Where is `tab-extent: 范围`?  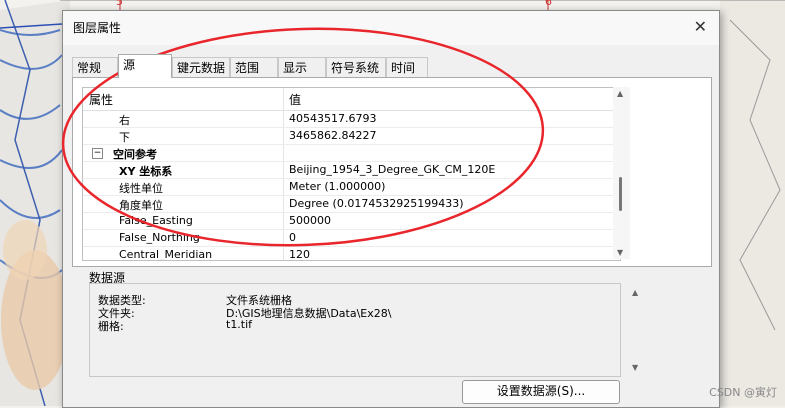 tab-extent: 范围 is located at coordinates (254, 67).